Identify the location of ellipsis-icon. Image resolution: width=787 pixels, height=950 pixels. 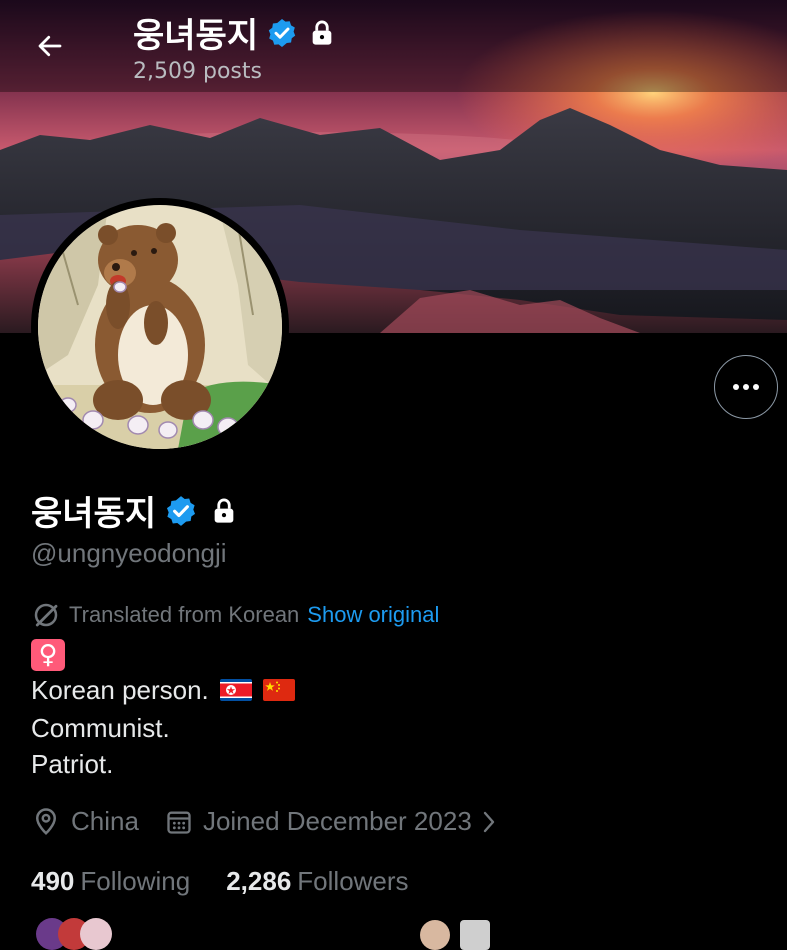
(746, 387).